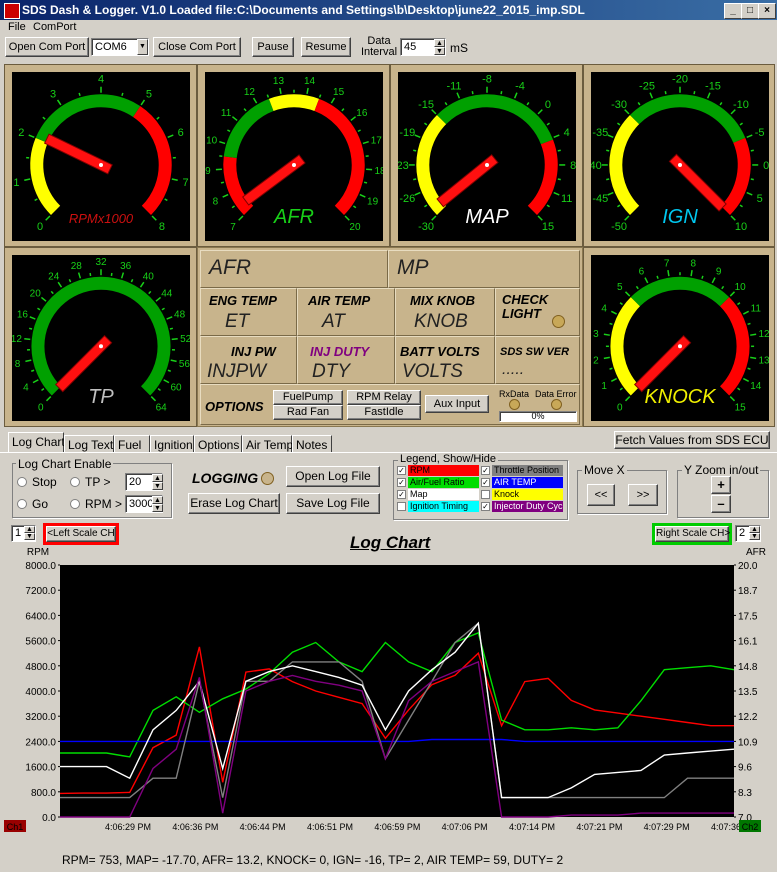  Describe the element at coordinates (22, 482) in the screenshot. I see `stop-radio` at that location.